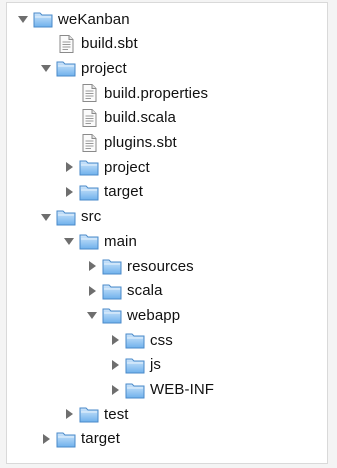 This screenshot has width=337, height=468. What do you see at coordinates (94, 19) in the screenshot?
I see `tree-item-label: weKanban` at bounding box center [94, 19].